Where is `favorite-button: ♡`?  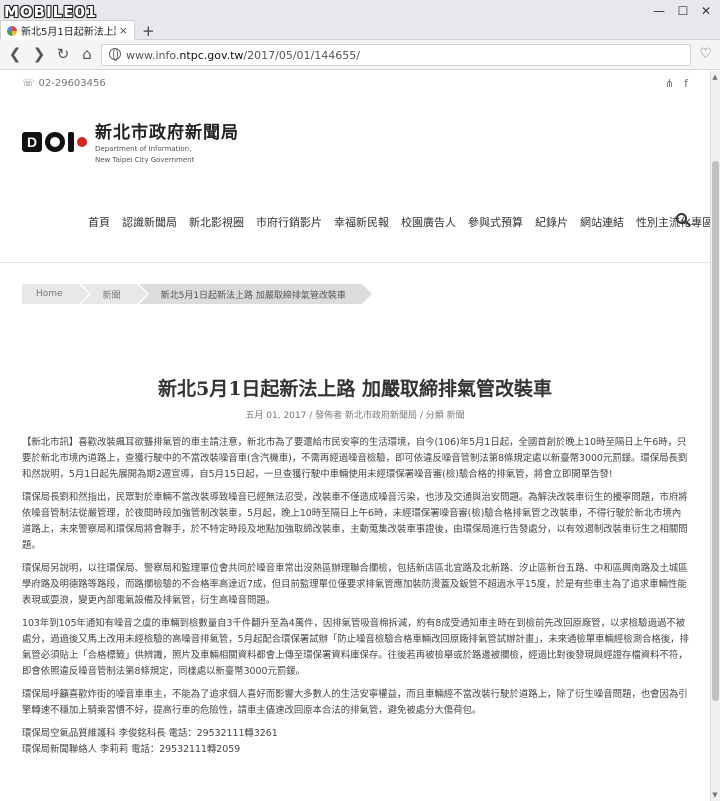 favorite-button: ♡ is located at coordinates (705, 54).